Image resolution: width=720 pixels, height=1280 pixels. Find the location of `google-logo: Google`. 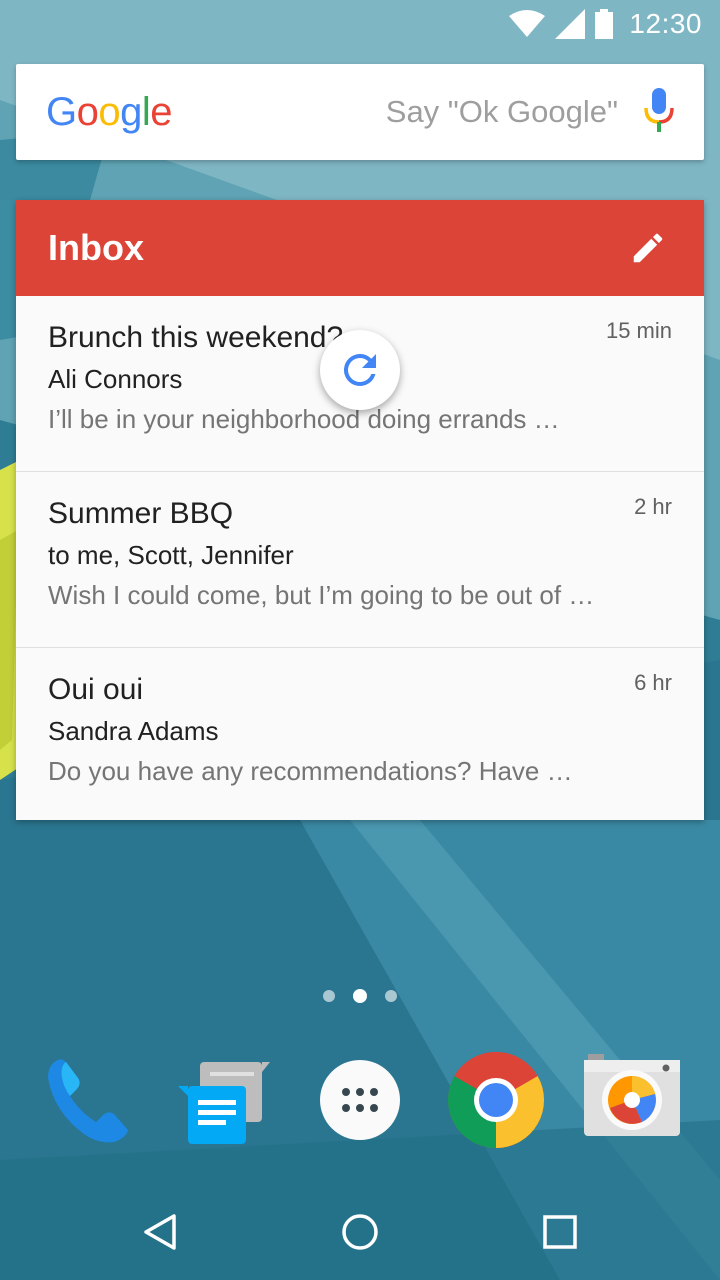

google-logo: Google is located at coordinates (109, 112).